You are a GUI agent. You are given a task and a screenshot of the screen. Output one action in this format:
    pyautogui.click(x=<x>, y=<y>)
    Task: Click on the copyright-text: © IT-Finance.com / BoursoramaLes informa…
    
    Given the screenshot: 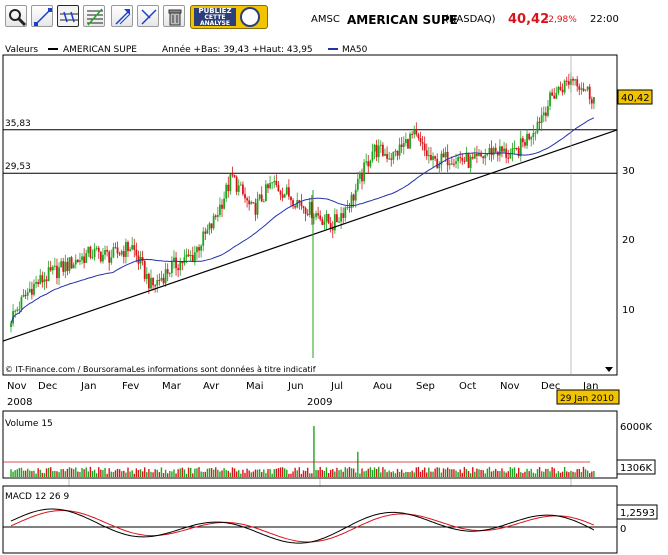 What is the action you would take?
    pyautogui.click(x=160, y=369)
    